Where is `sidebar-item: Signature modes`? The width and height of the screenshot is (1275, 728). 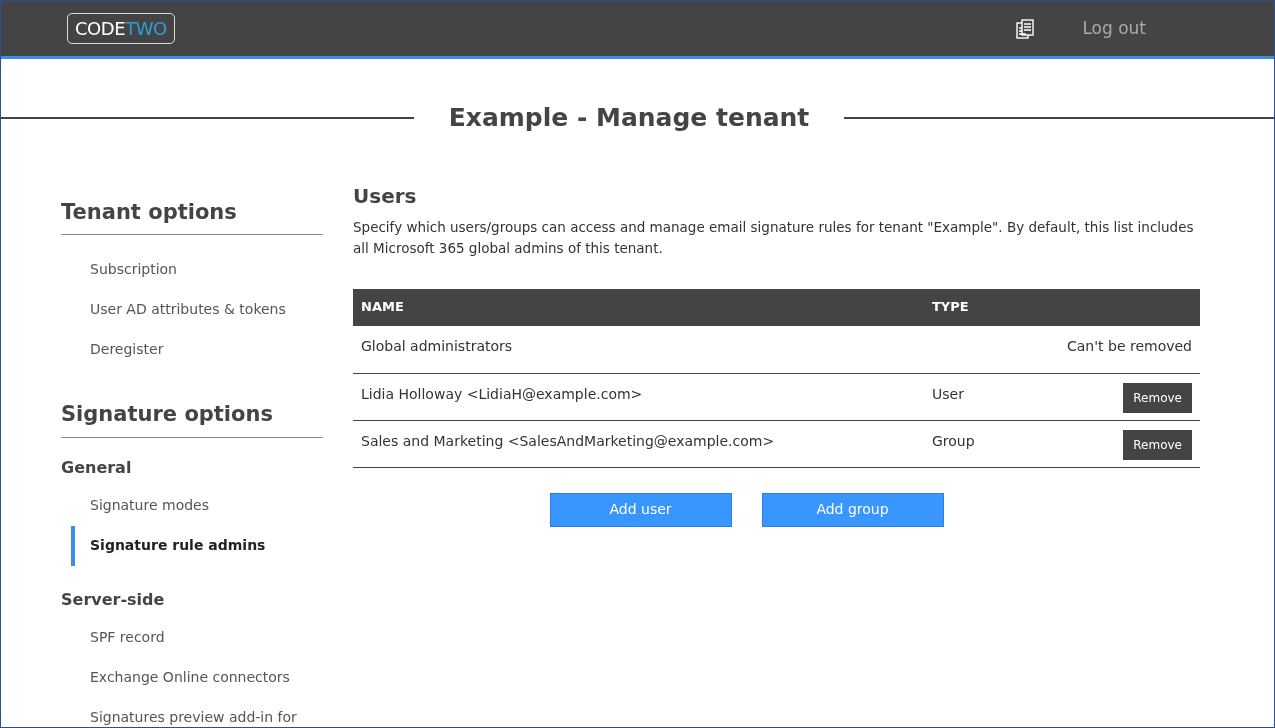
sidebar-item: Signature modes is located at coordinates (149, 505).